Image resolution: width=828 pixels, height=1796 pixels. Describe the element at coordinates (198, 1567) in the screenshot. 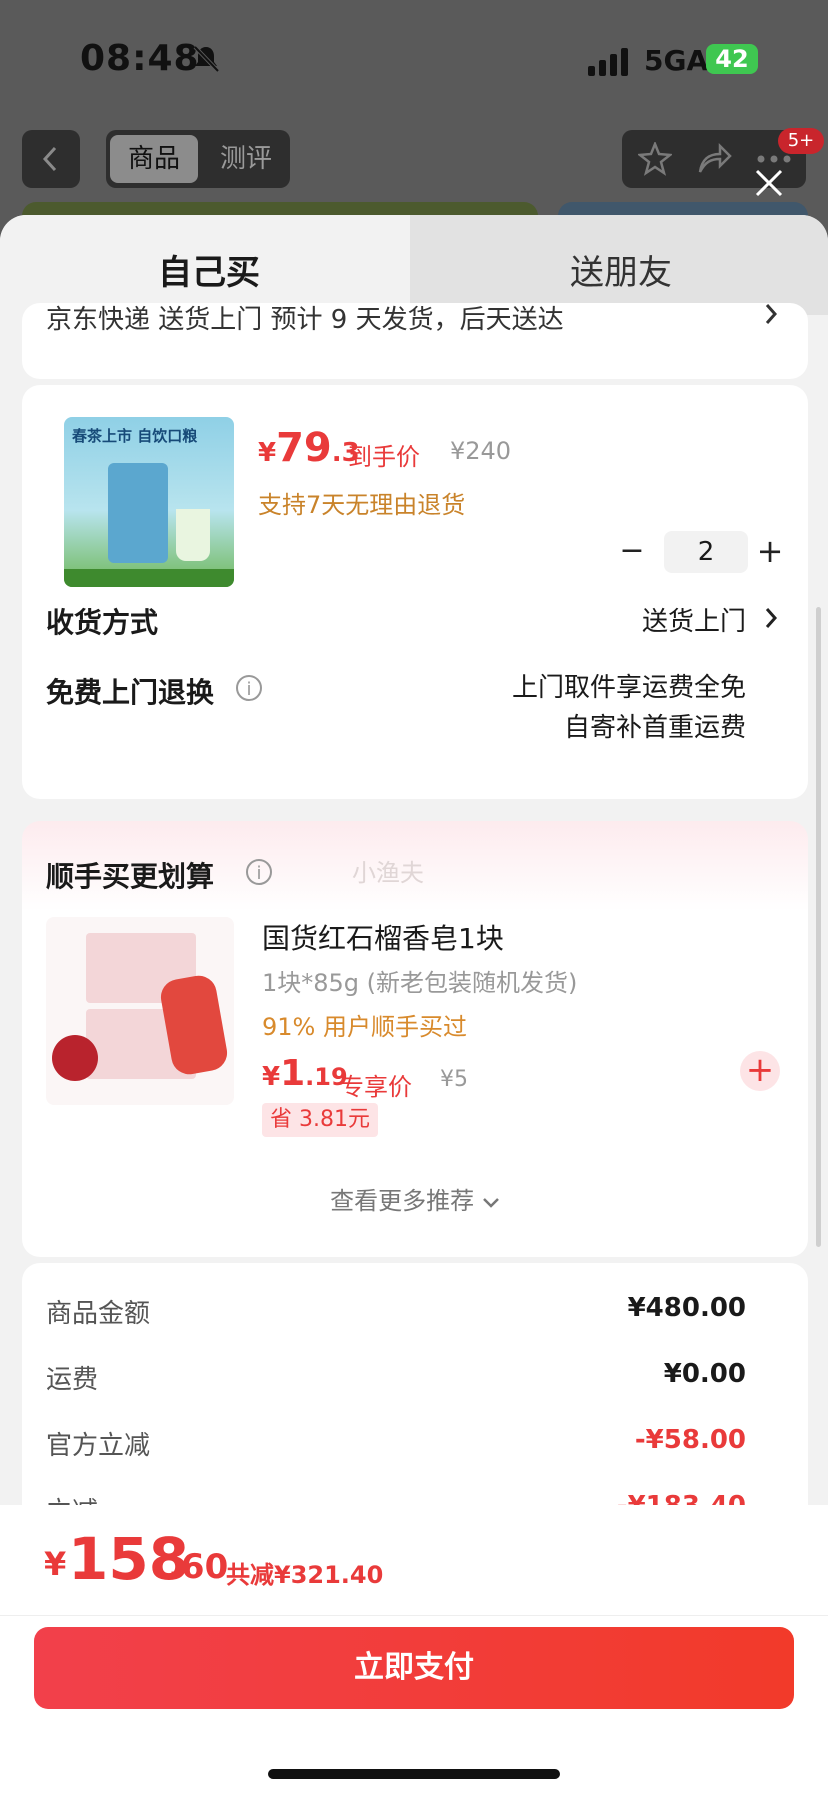

I see `total-decimal: .60` at that location.